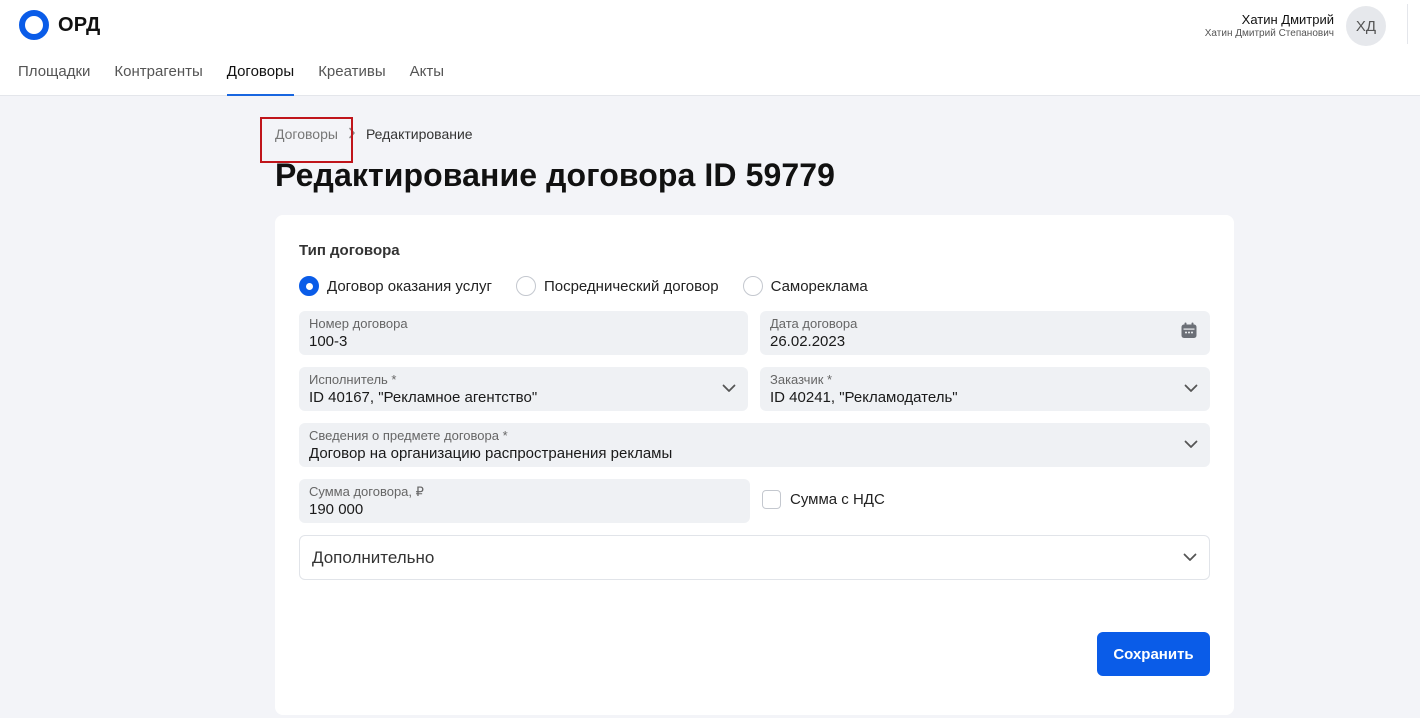 The image size is (1420, 718). What do you see at coordinates (1189, 333) in the screenshot?
I see `calendar-icon` at bounding box center [1189, 333].